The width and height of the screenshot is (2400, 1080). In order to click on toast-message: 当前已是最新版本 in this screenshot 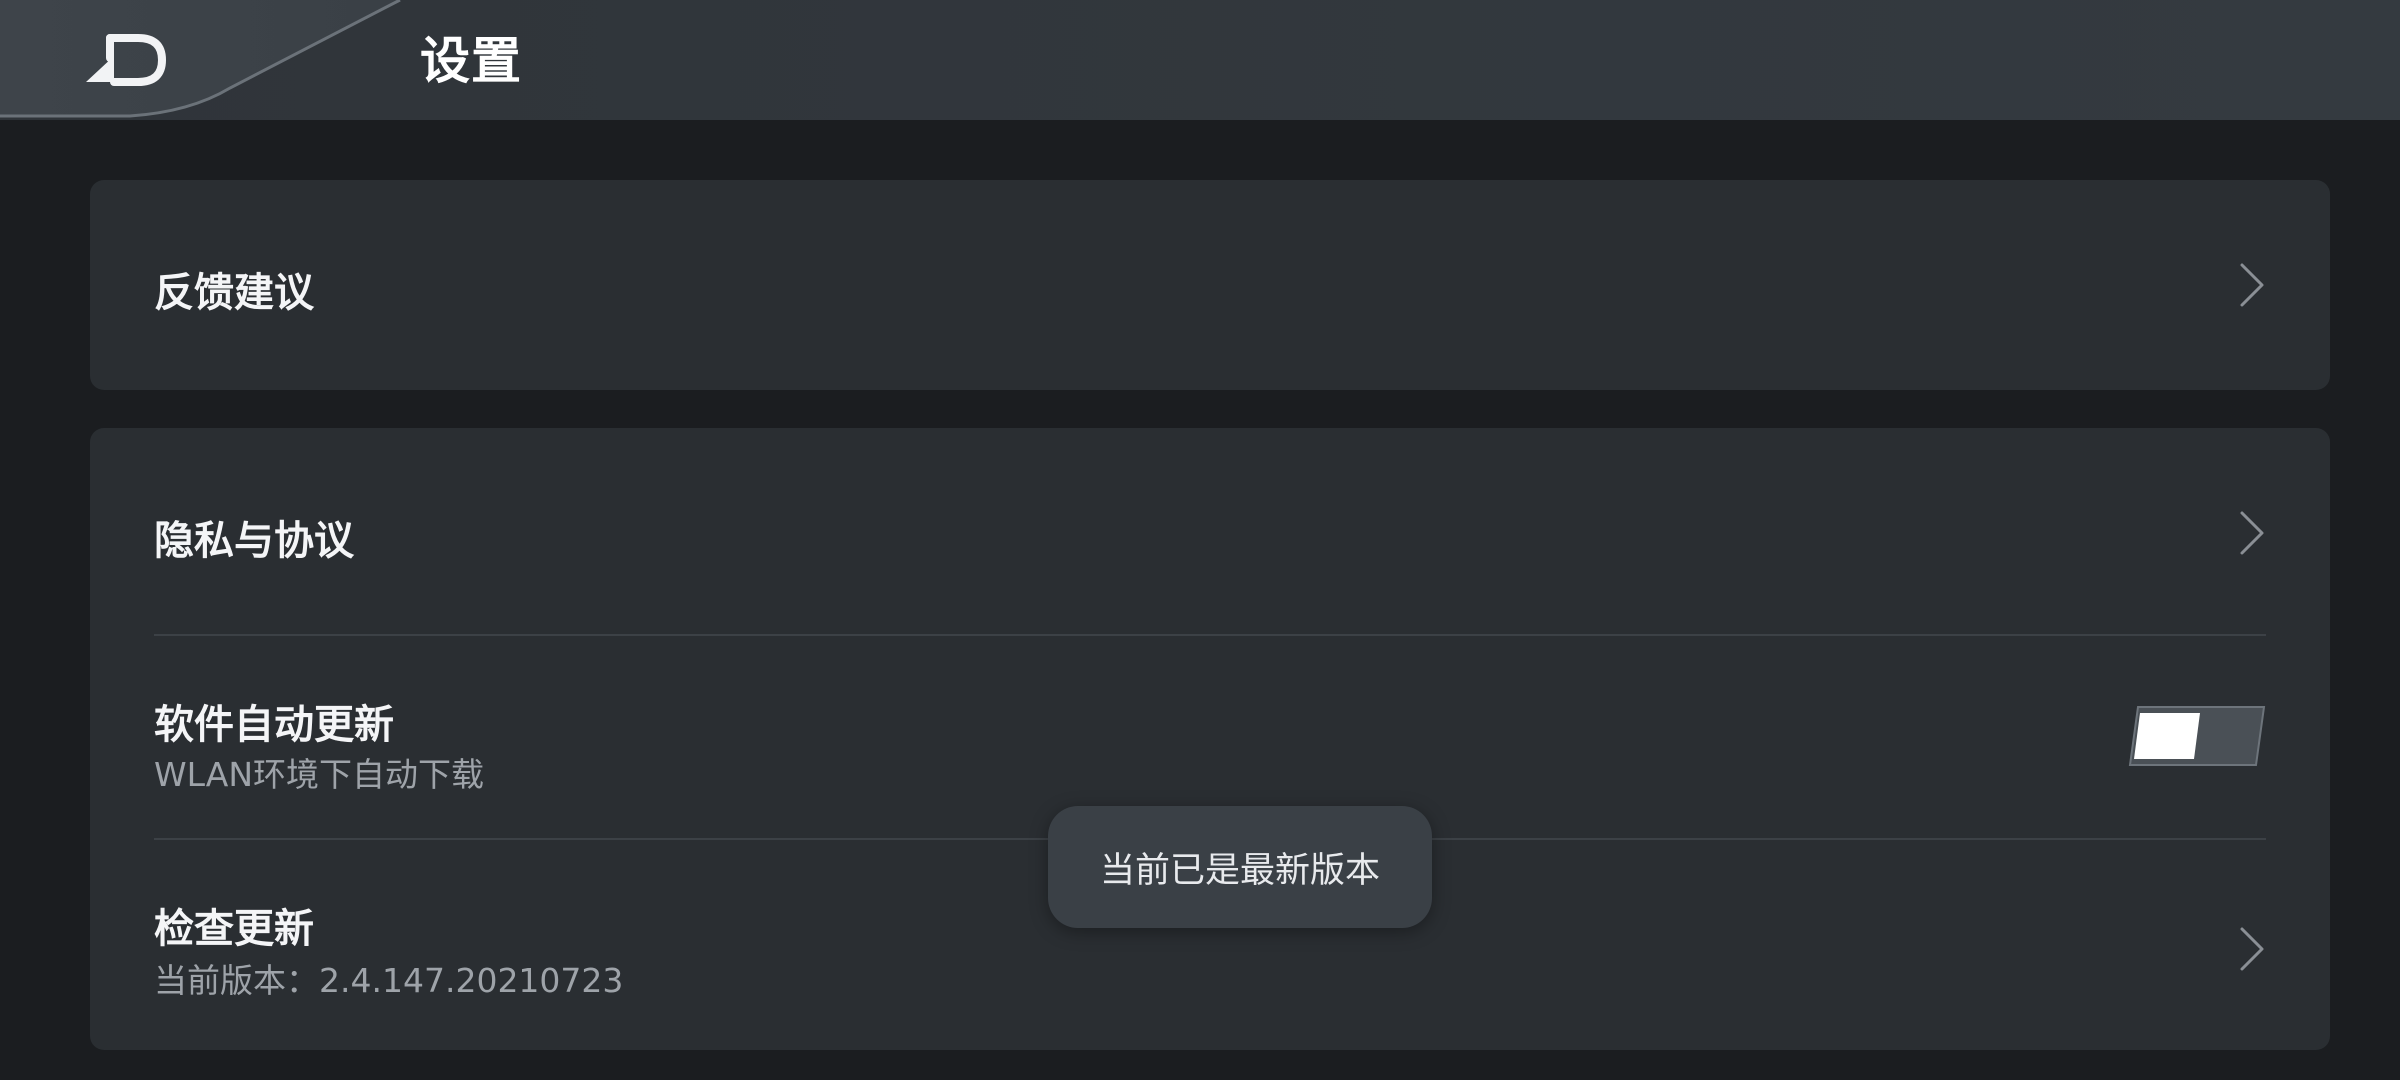, I will do `click(1240, 867)`.